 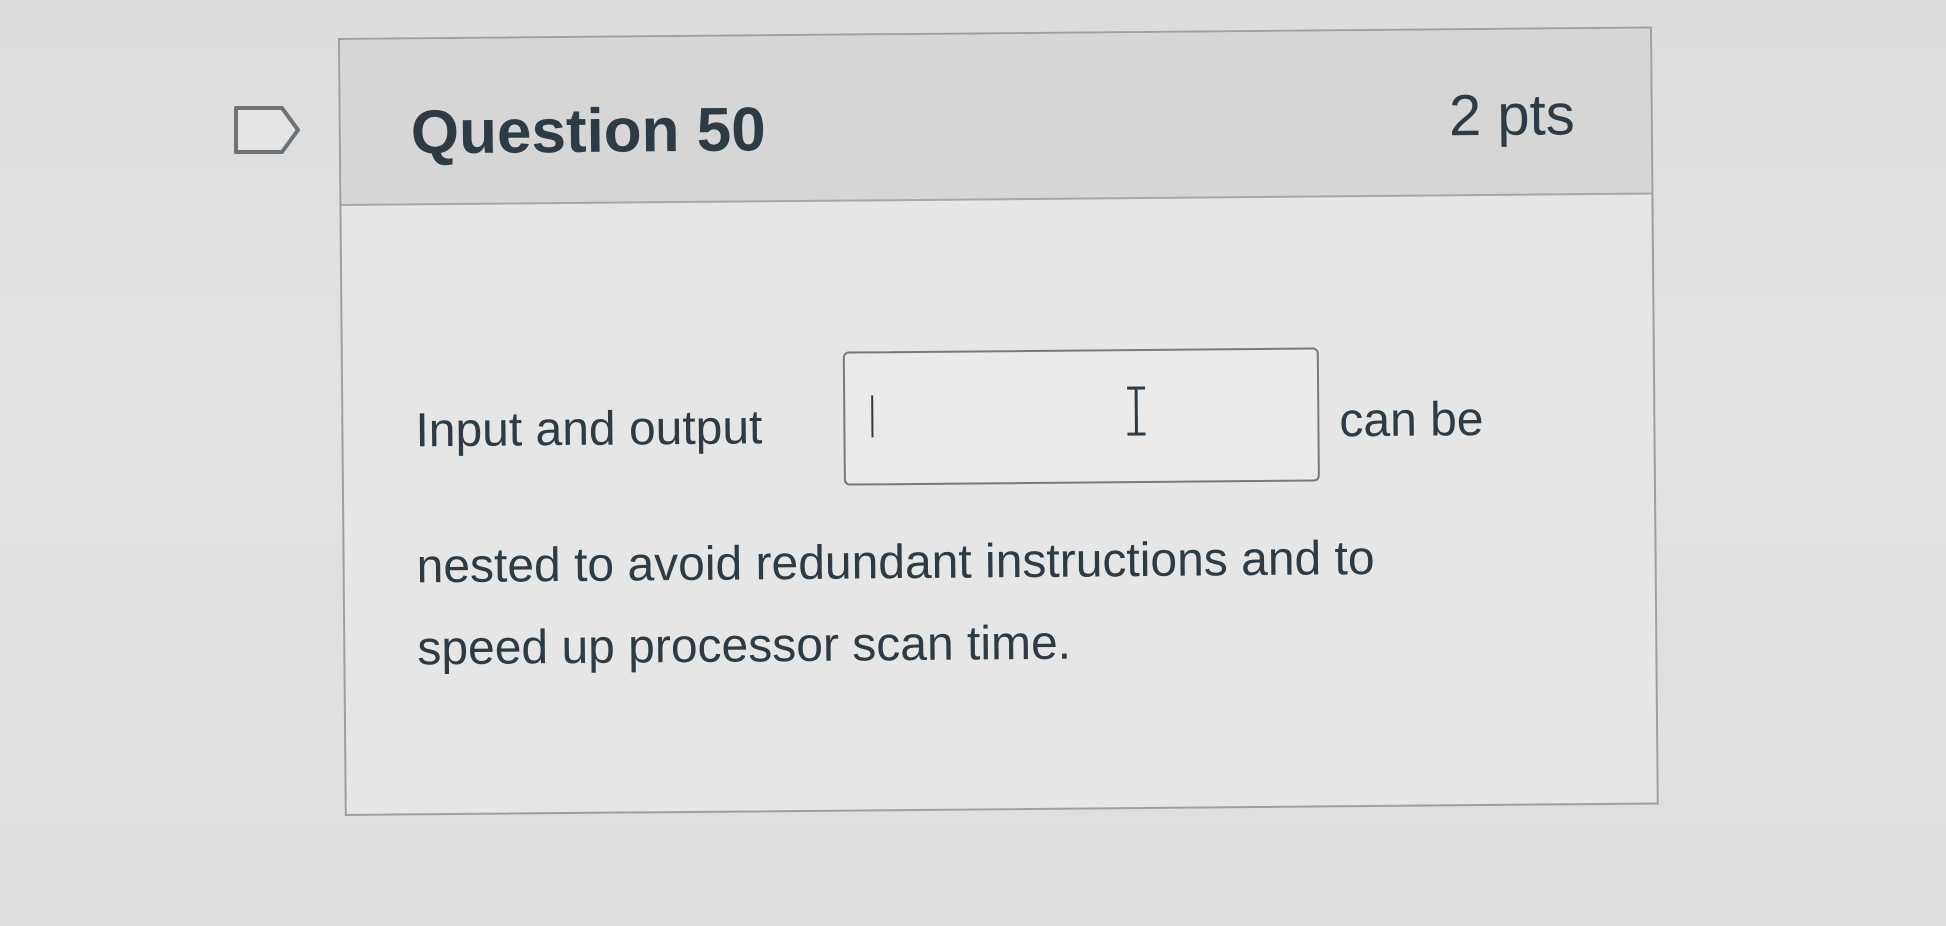 What do you see at coordinates (1411, 420) in the screenshot?
I see `prompt-text-after-blank: can be` at bounding box center [1411, 420].